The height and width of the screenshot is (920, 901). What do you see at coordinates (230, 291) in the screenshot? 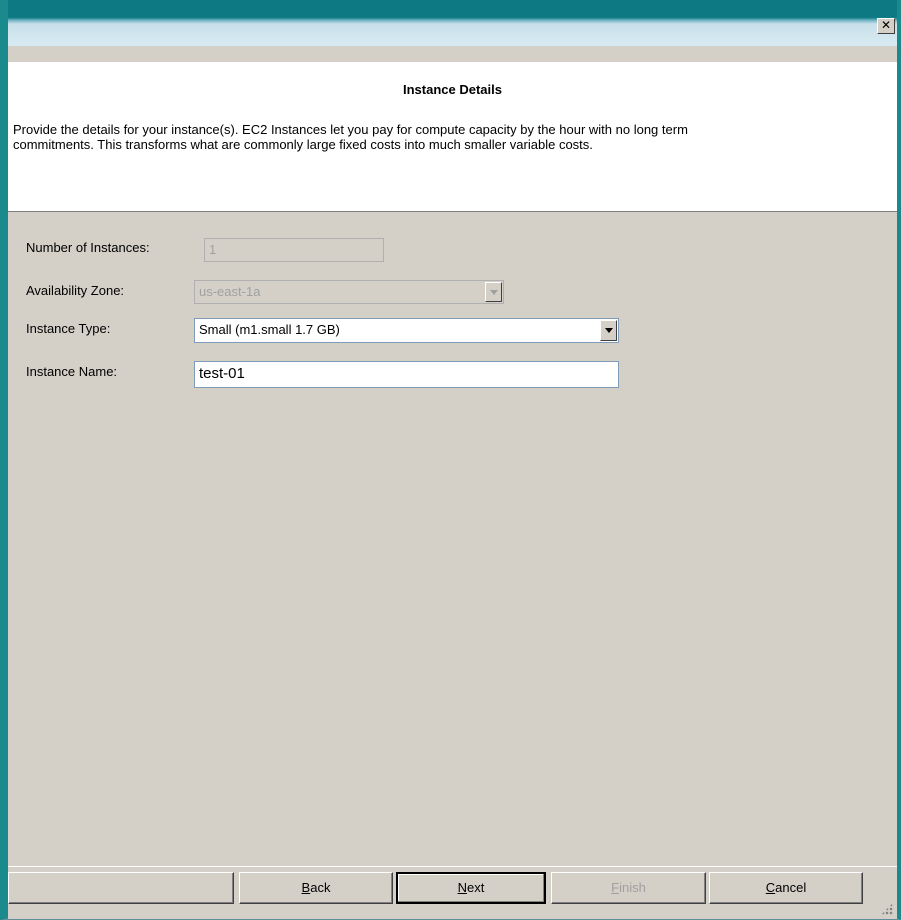
I see `availability-zone-value: us-east-1a` at bounding box center [230, 291].